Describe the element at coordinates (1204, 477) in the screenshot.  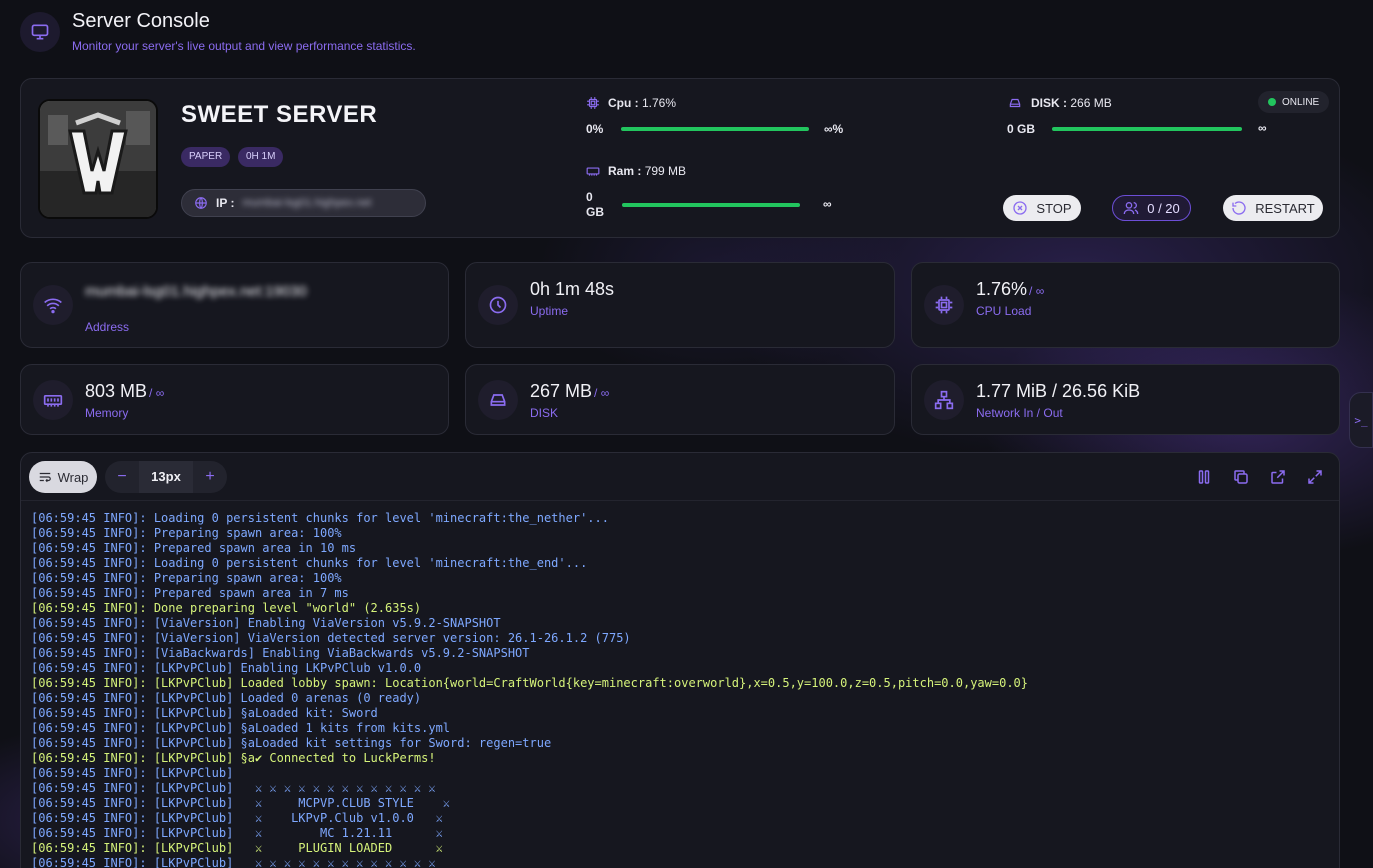
I see `pause-icon` at that location.